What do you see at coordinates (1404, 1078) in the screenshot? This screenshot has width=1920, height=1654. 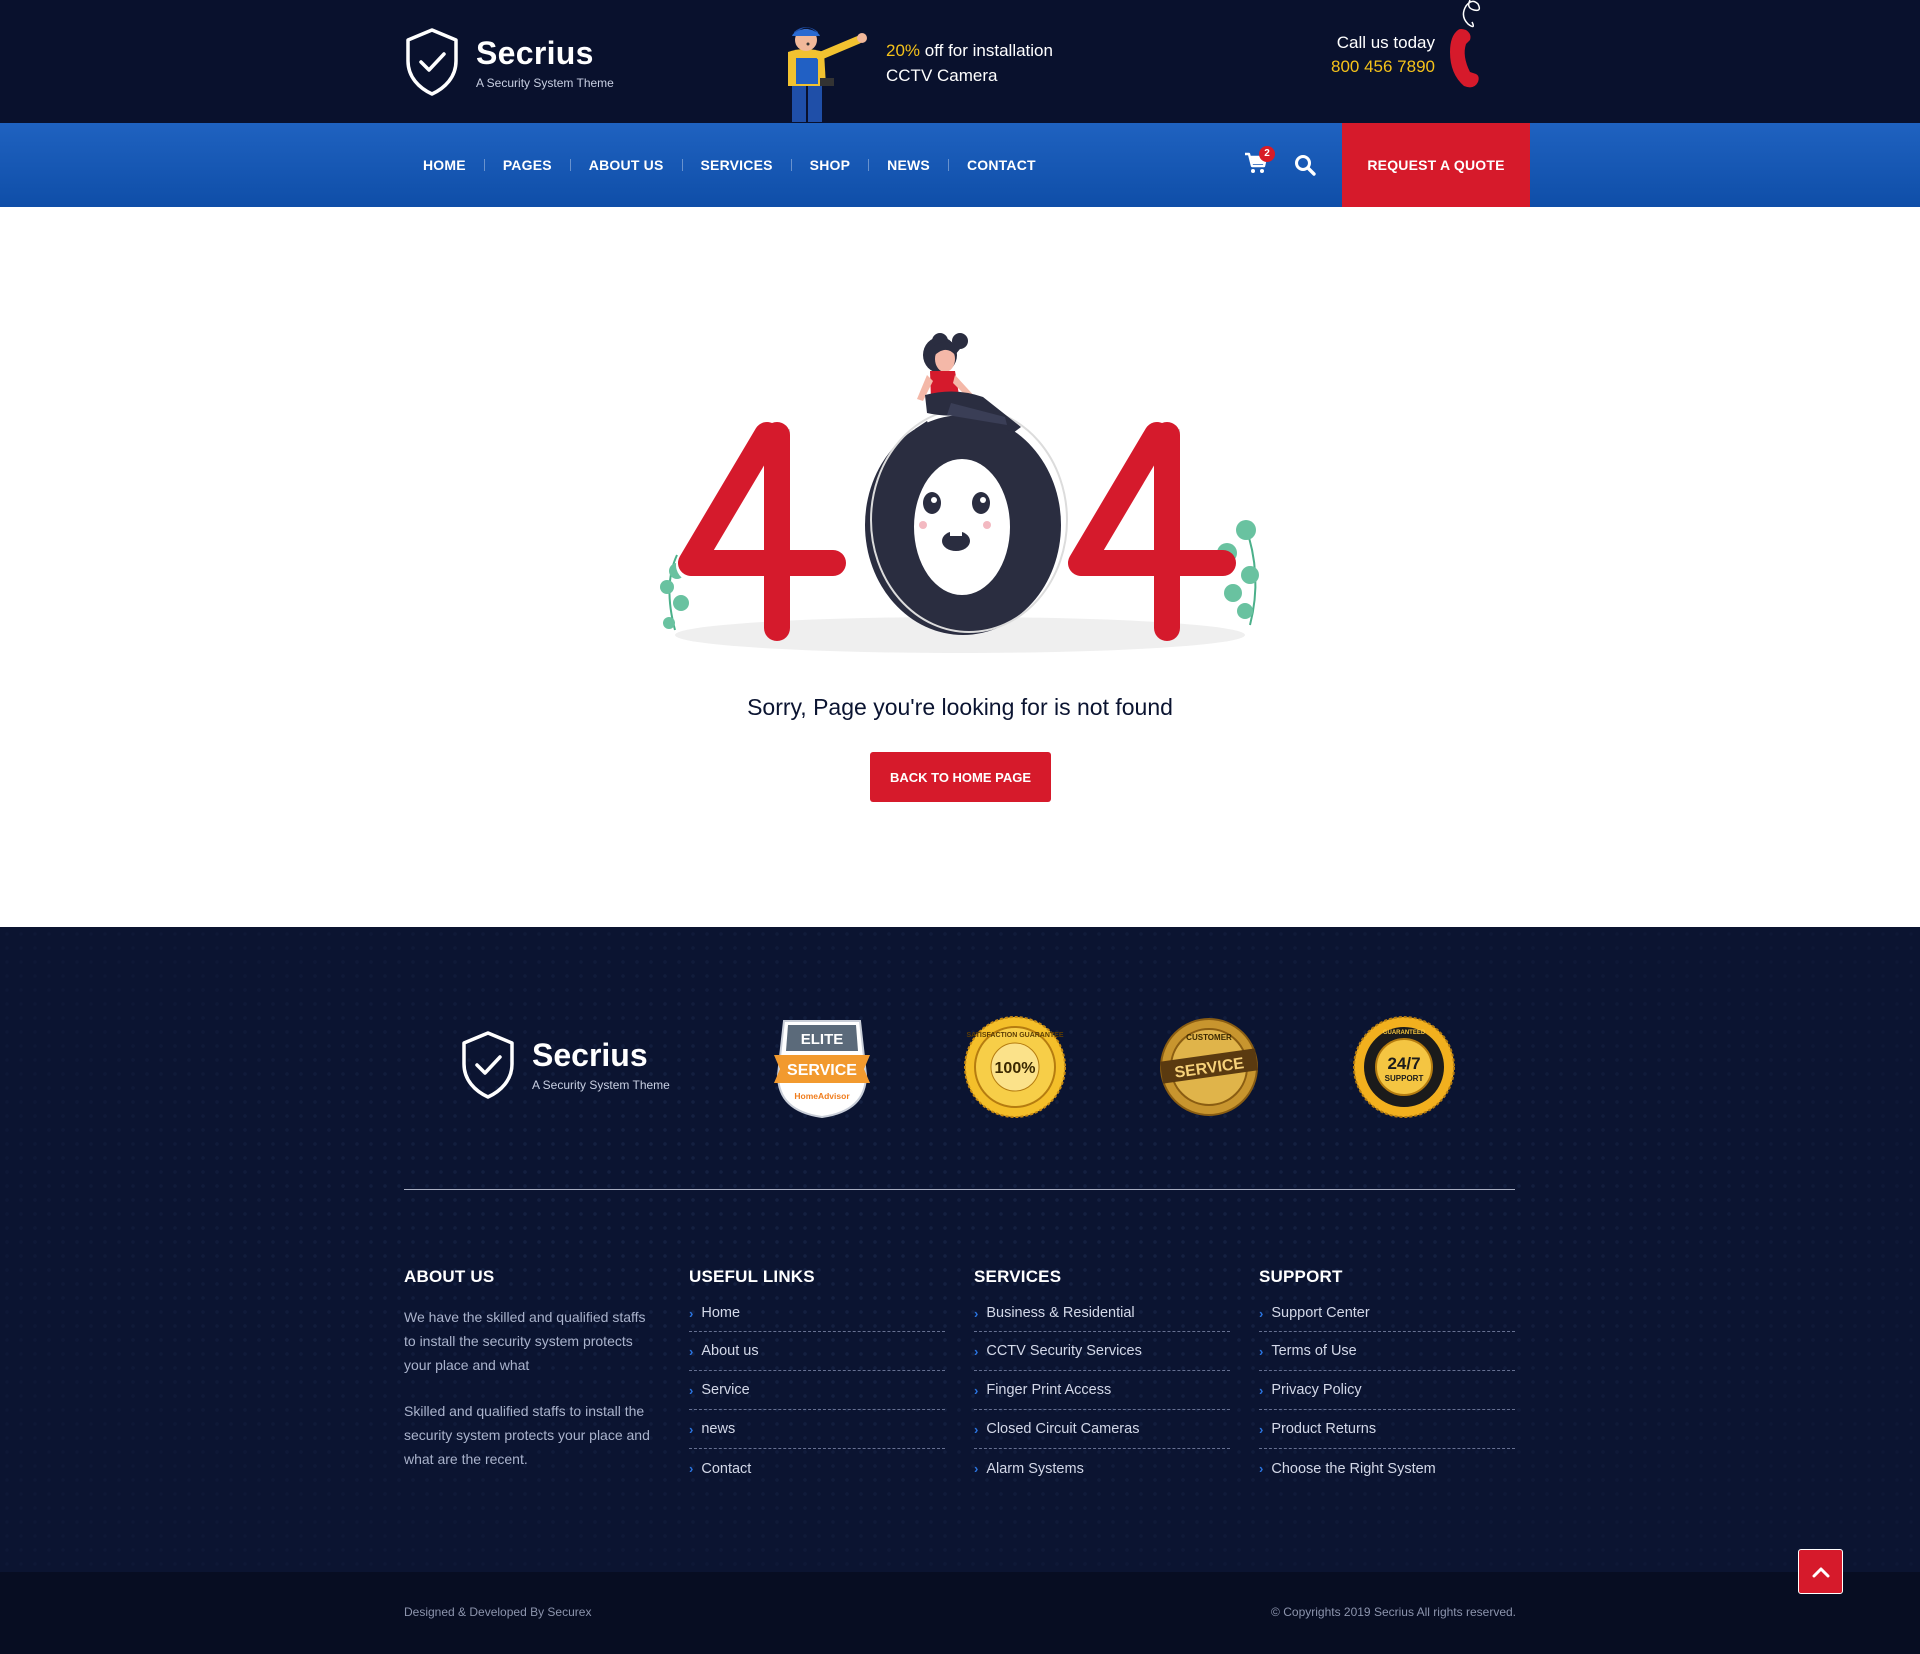 I see `support-sub-text: SUPPORT` at bounding box center [1404, 1078].